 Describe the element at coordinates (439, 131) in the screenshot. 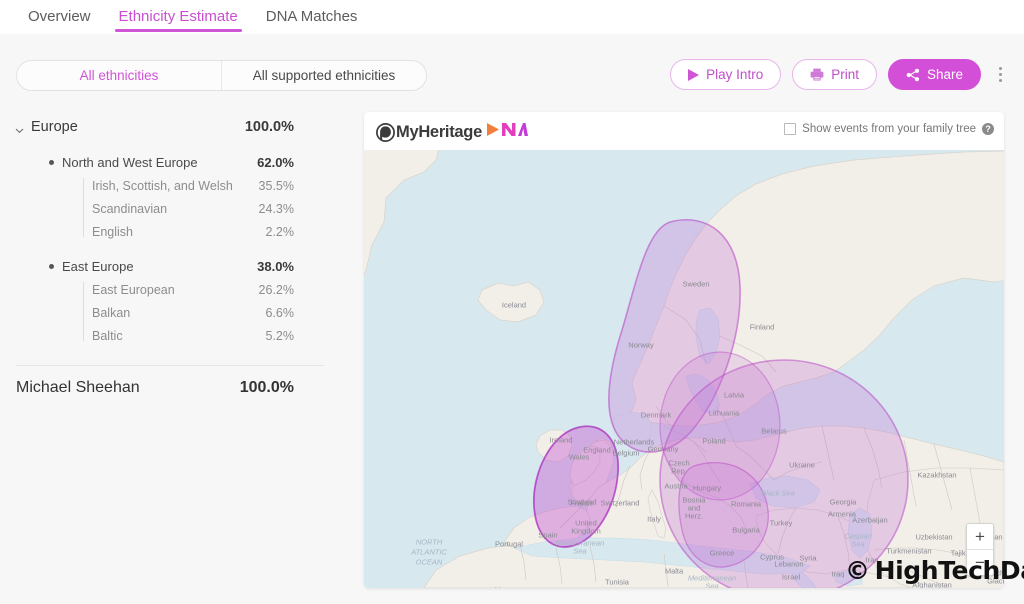

I see `brand-name: MyHeritage` at that location.